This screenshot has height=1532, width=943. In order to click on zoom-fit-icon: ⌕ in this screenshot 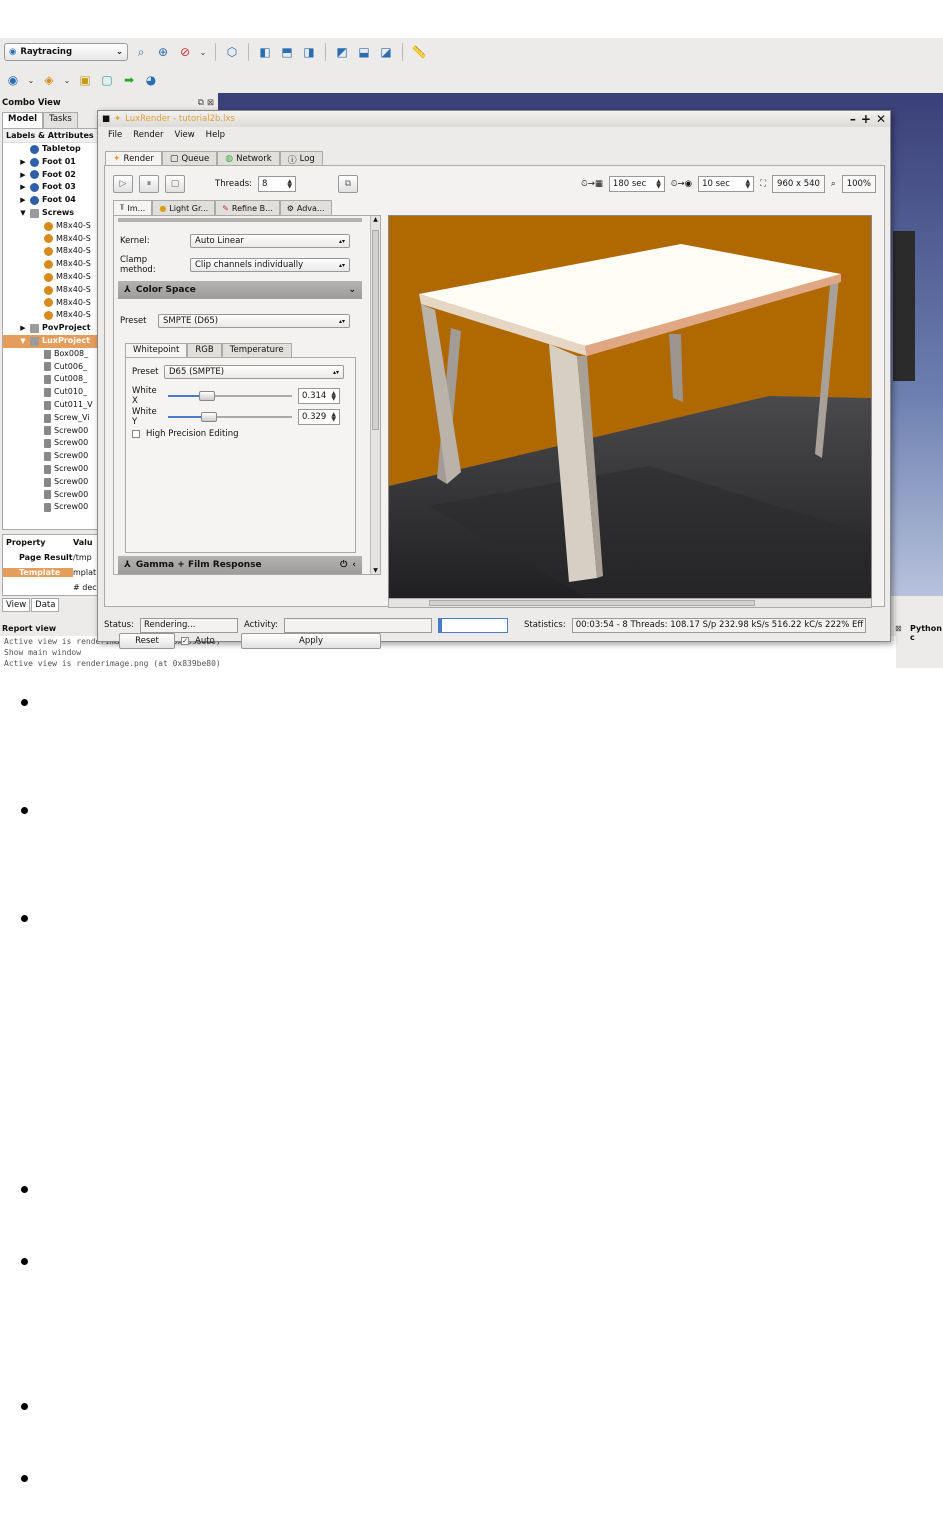, I will do `click(141, 52)`.